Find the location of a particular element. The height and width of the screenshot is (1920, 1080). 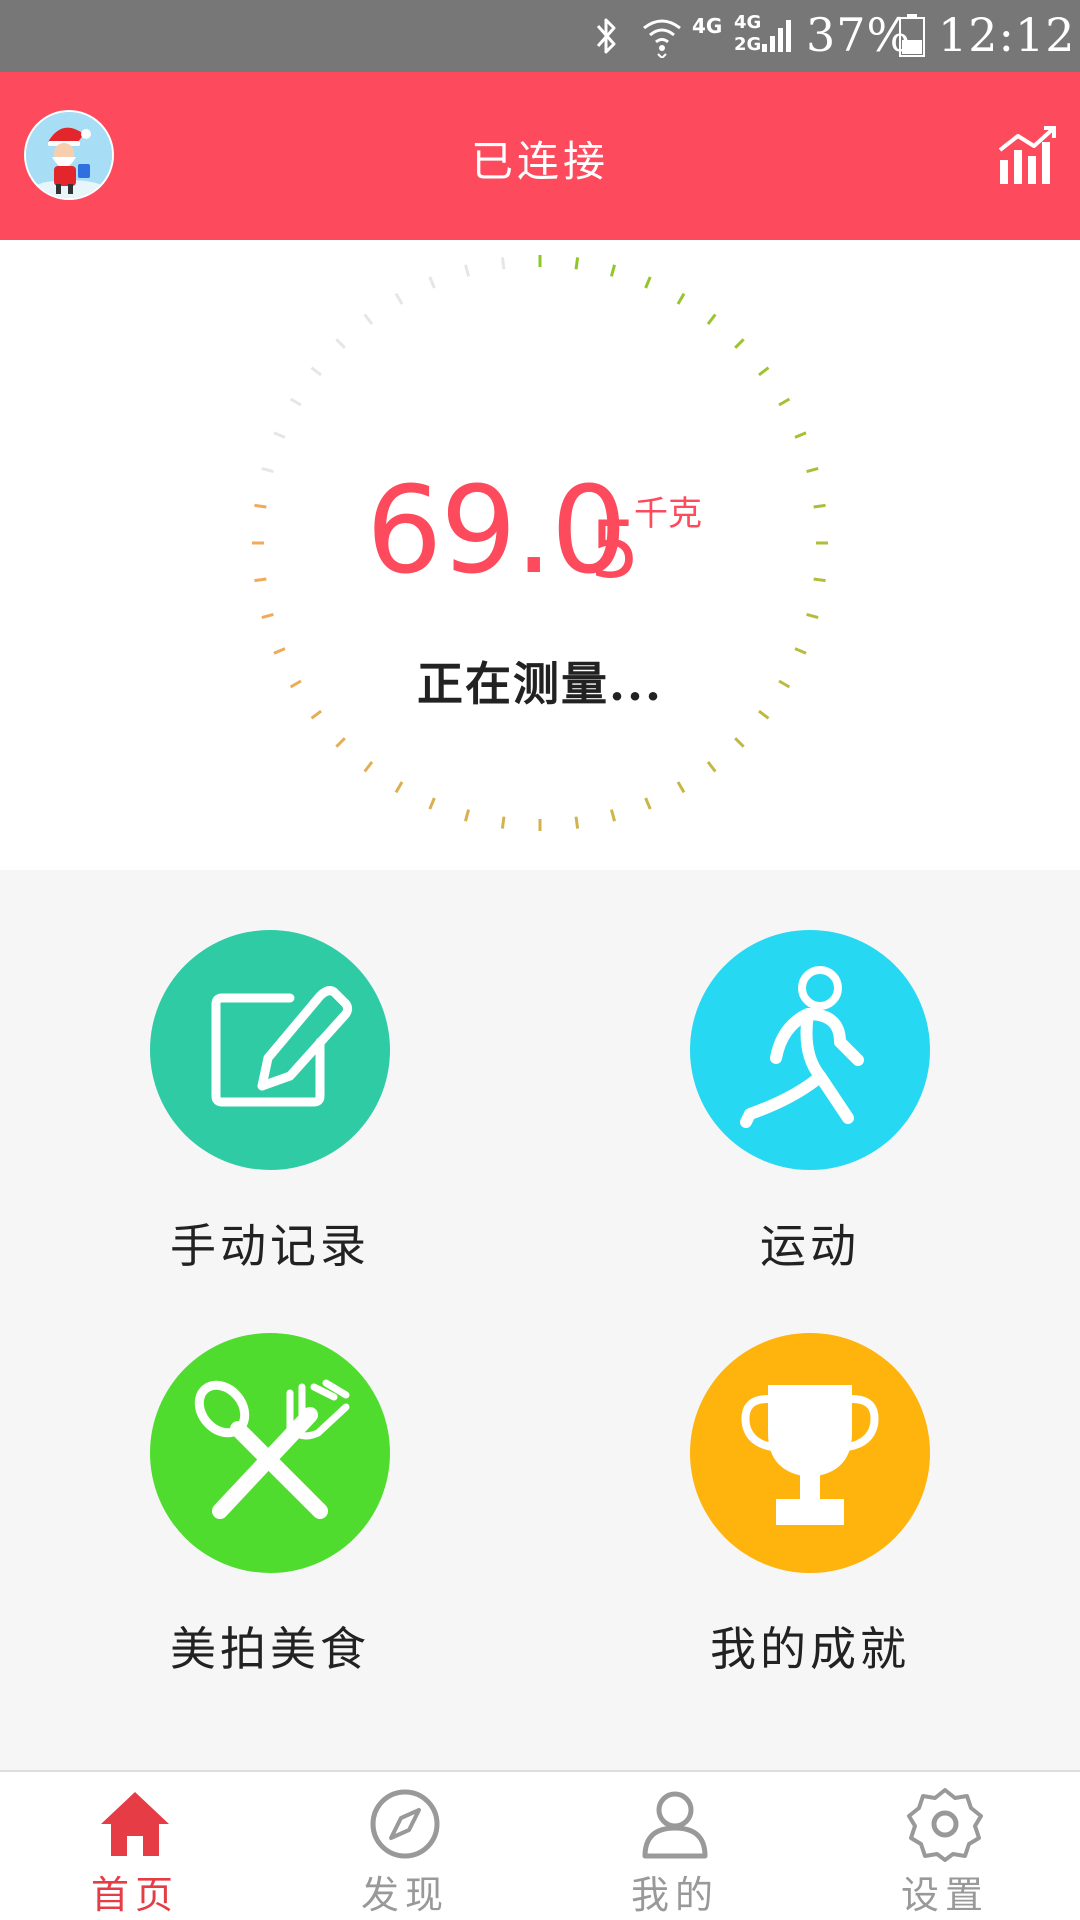

top-app-bar: 已连接 is located at coordinates (540, 156).